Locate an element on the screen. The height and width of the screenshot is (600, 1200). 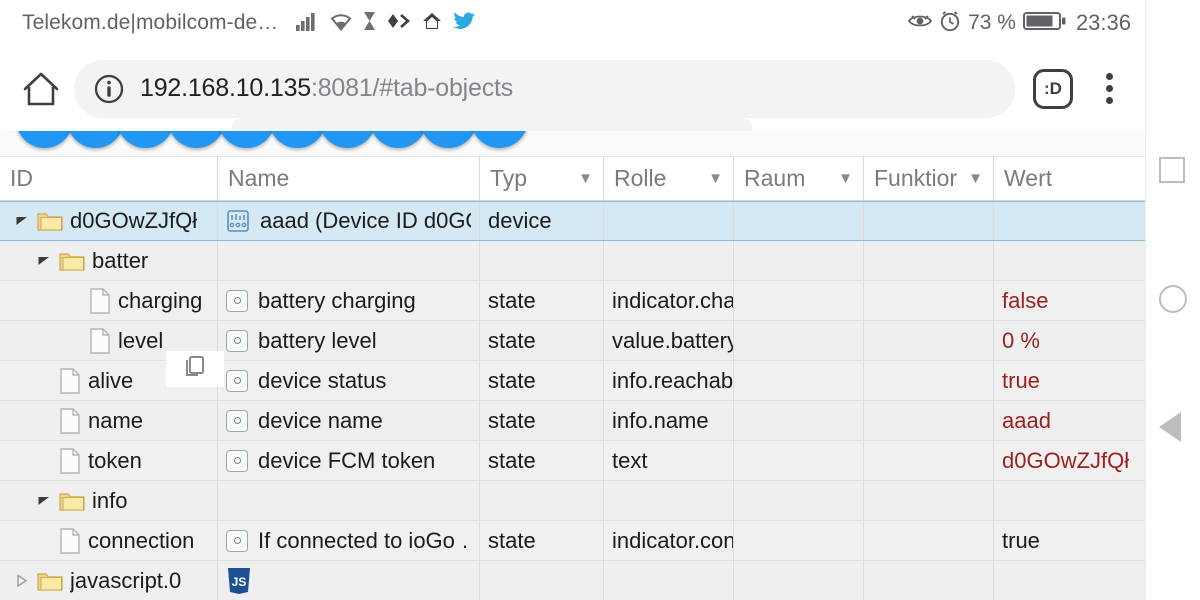
home-circle-icon is located at coordinates (1173, 299).